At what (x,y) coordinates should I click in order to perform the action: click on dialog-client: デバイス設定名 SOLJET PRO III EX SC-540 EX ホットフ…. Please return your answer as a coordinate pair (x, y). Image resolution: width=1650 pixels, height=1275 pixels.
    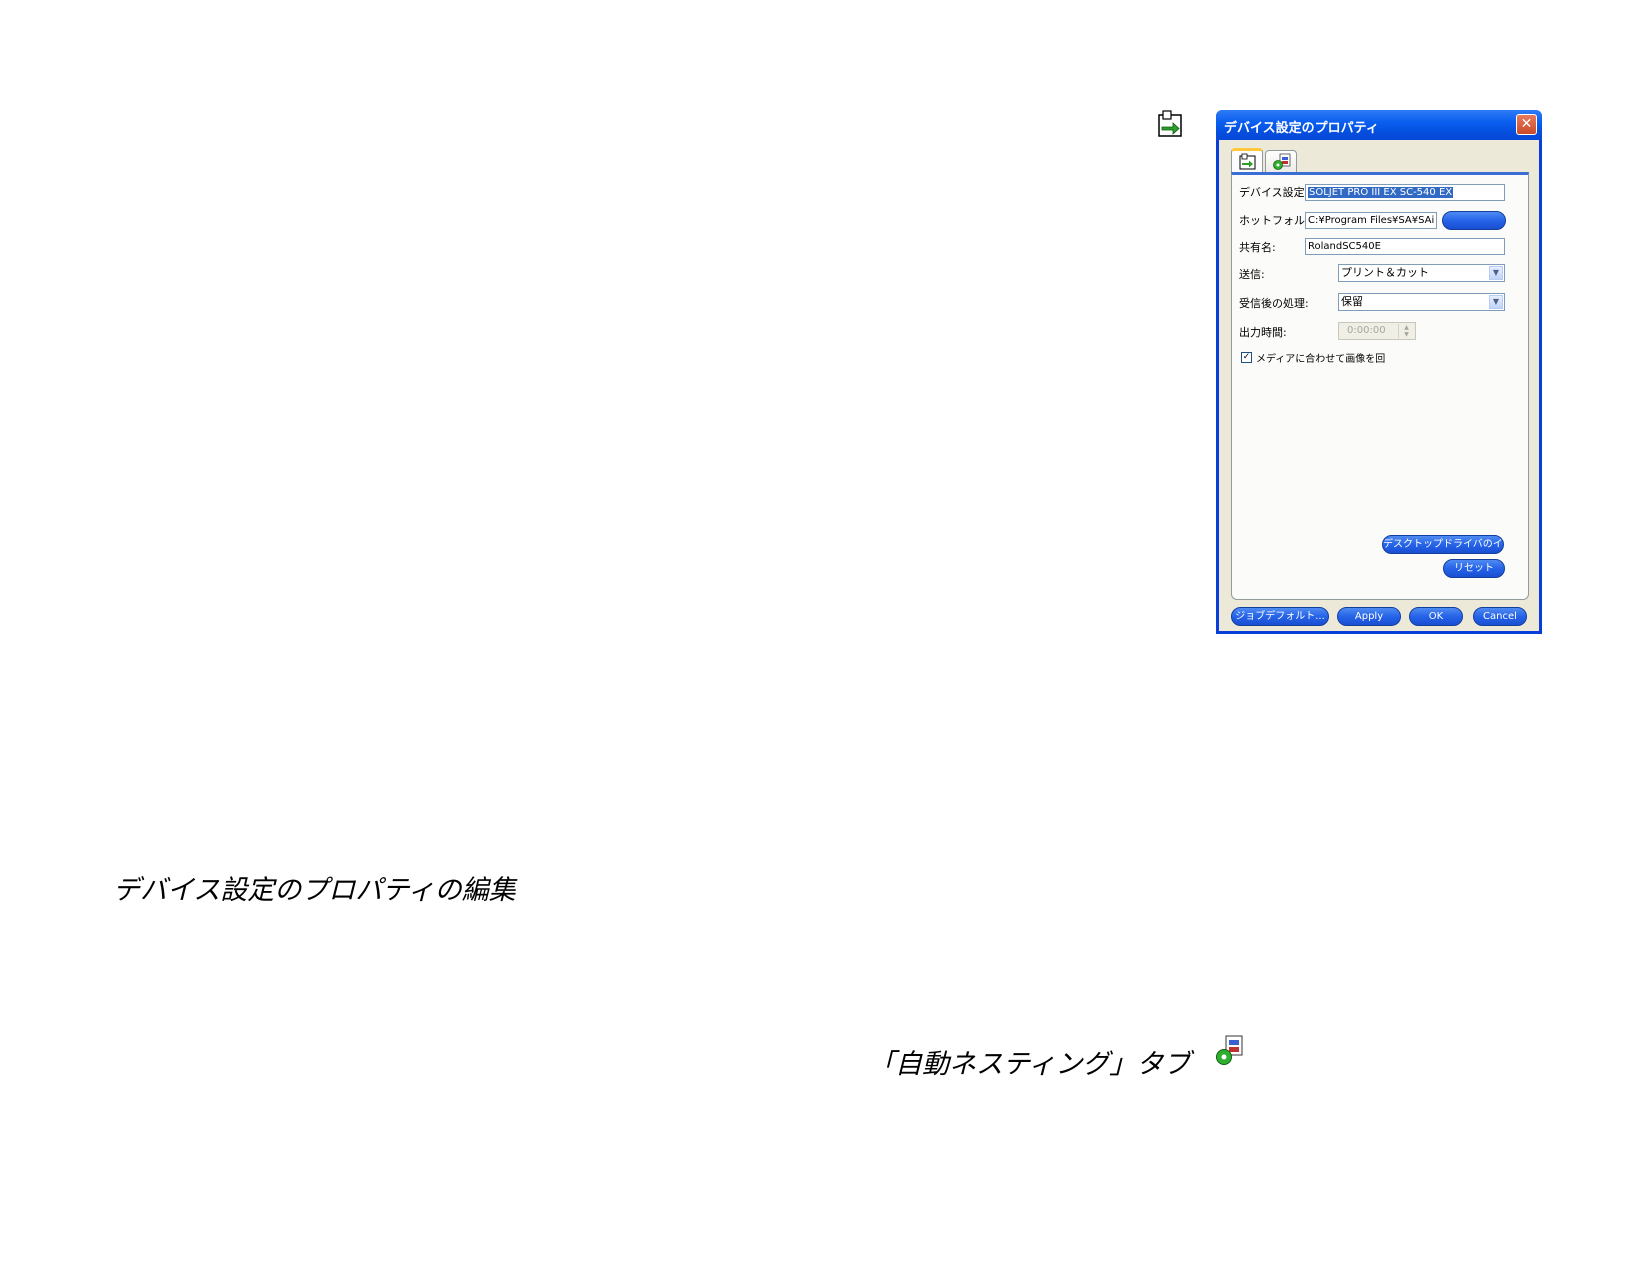
    Looking at the image, I should click on (1379, 385).